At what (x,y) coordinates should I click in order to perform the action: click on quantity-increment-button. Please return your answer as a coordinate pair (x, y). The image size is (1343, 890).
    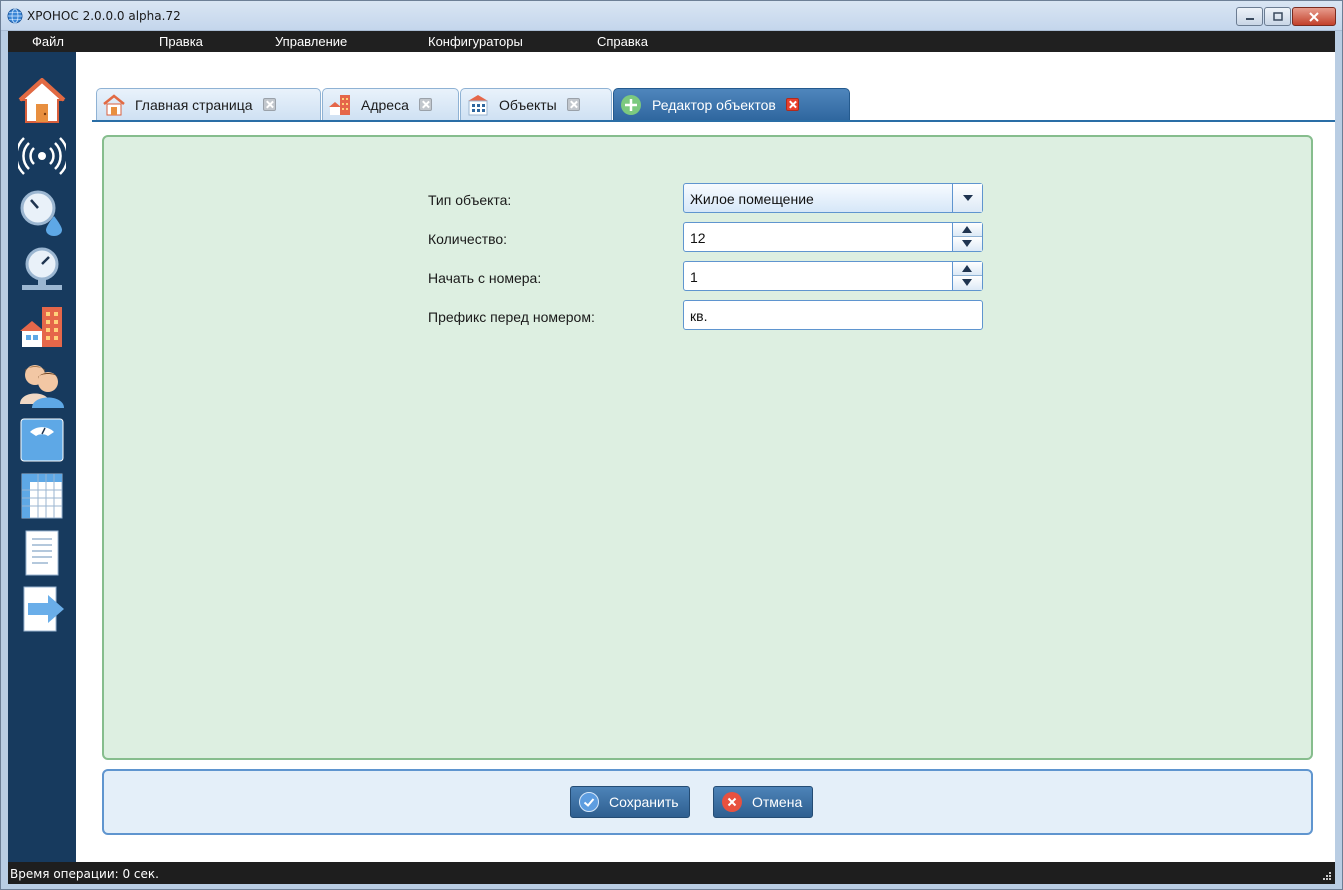
    Looking at the image, I should click on (967, 230).